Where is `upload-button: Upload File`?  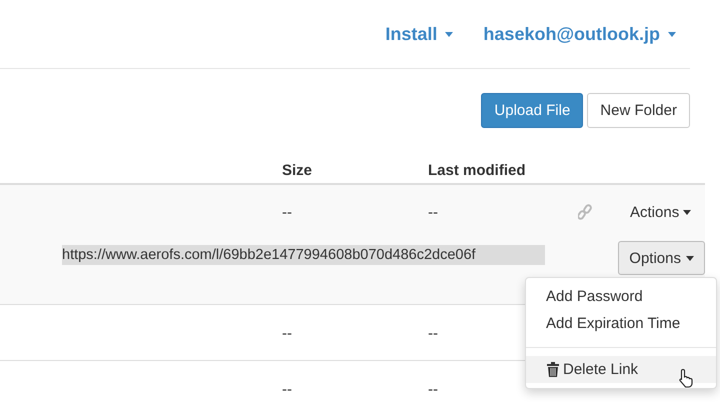 upload-button: Upload File is located at coordinates (532, 110).